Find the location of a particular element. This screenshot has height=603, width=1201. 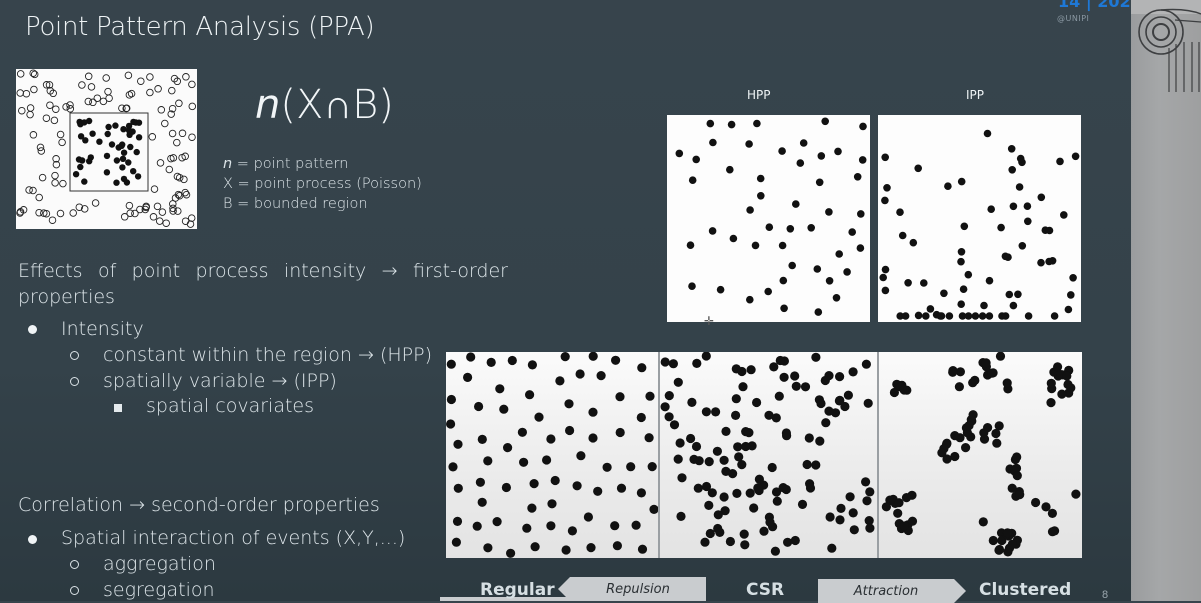

sub-bullet-segregation: segregation is located at coordinates (159, 590).